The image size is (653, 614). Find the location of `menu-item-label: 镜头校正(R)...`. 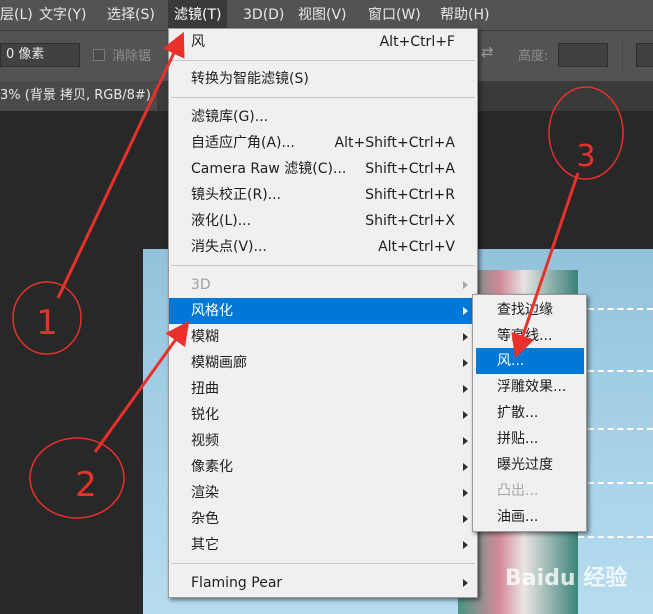

menu-item-label: 镜头校正(R)... is located at coordinates (236, 195).